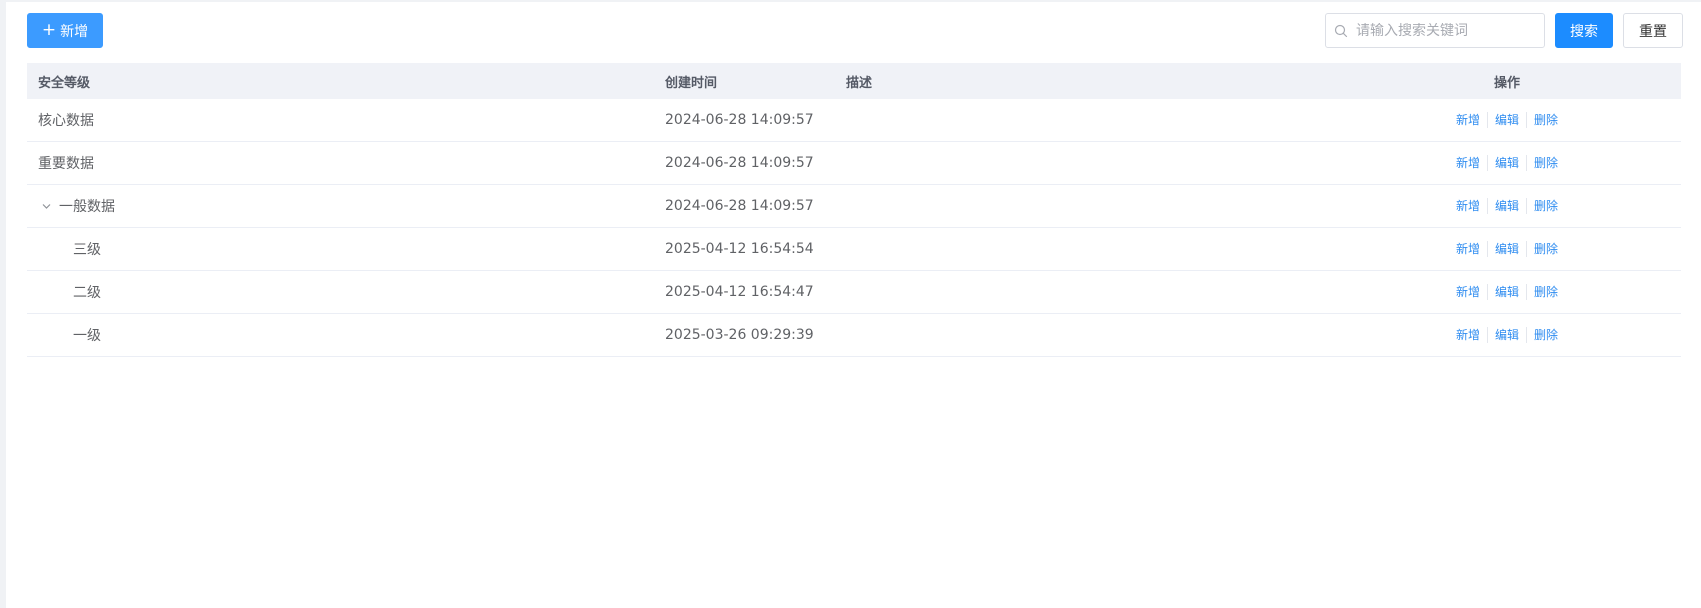 The width and height of the screenshot is (1701, 608). I want to click on row-created-time: 2025-04-12 16:54:54, so click(739, 249).